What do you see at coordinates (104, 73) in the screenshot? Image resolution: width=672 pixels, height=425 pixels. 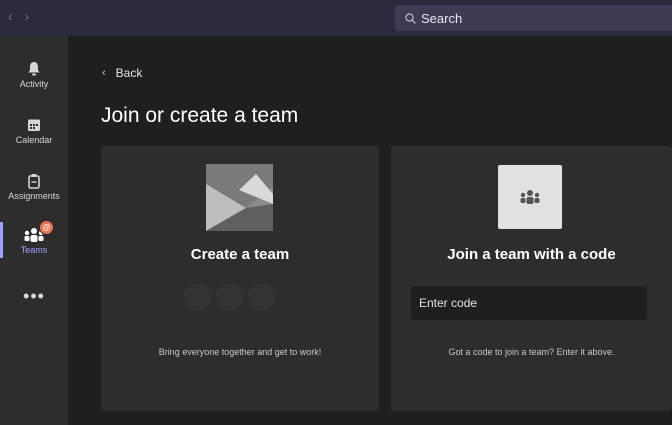 I see `chevron-left-icon: ‹` at bounding box center [104, 73].